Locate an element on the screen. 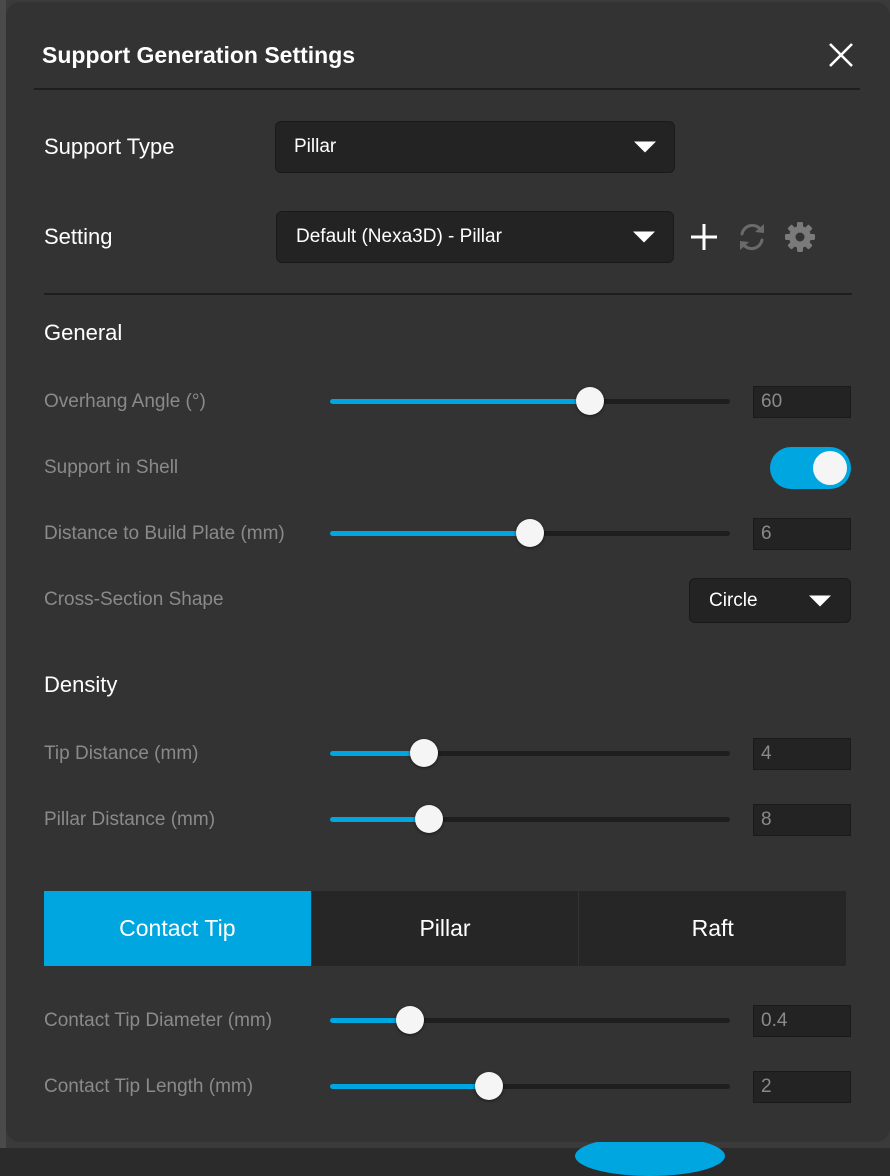 This screenshot has width=890, height=1176. support-in-shell-label: Support in Shell is located at coordinates (111, 467).